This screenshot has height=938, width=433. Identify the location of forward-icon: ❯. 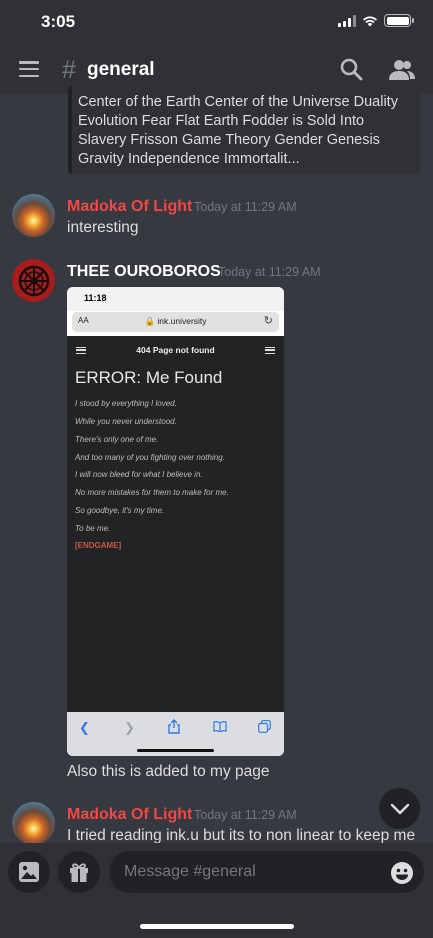
(129, 727).